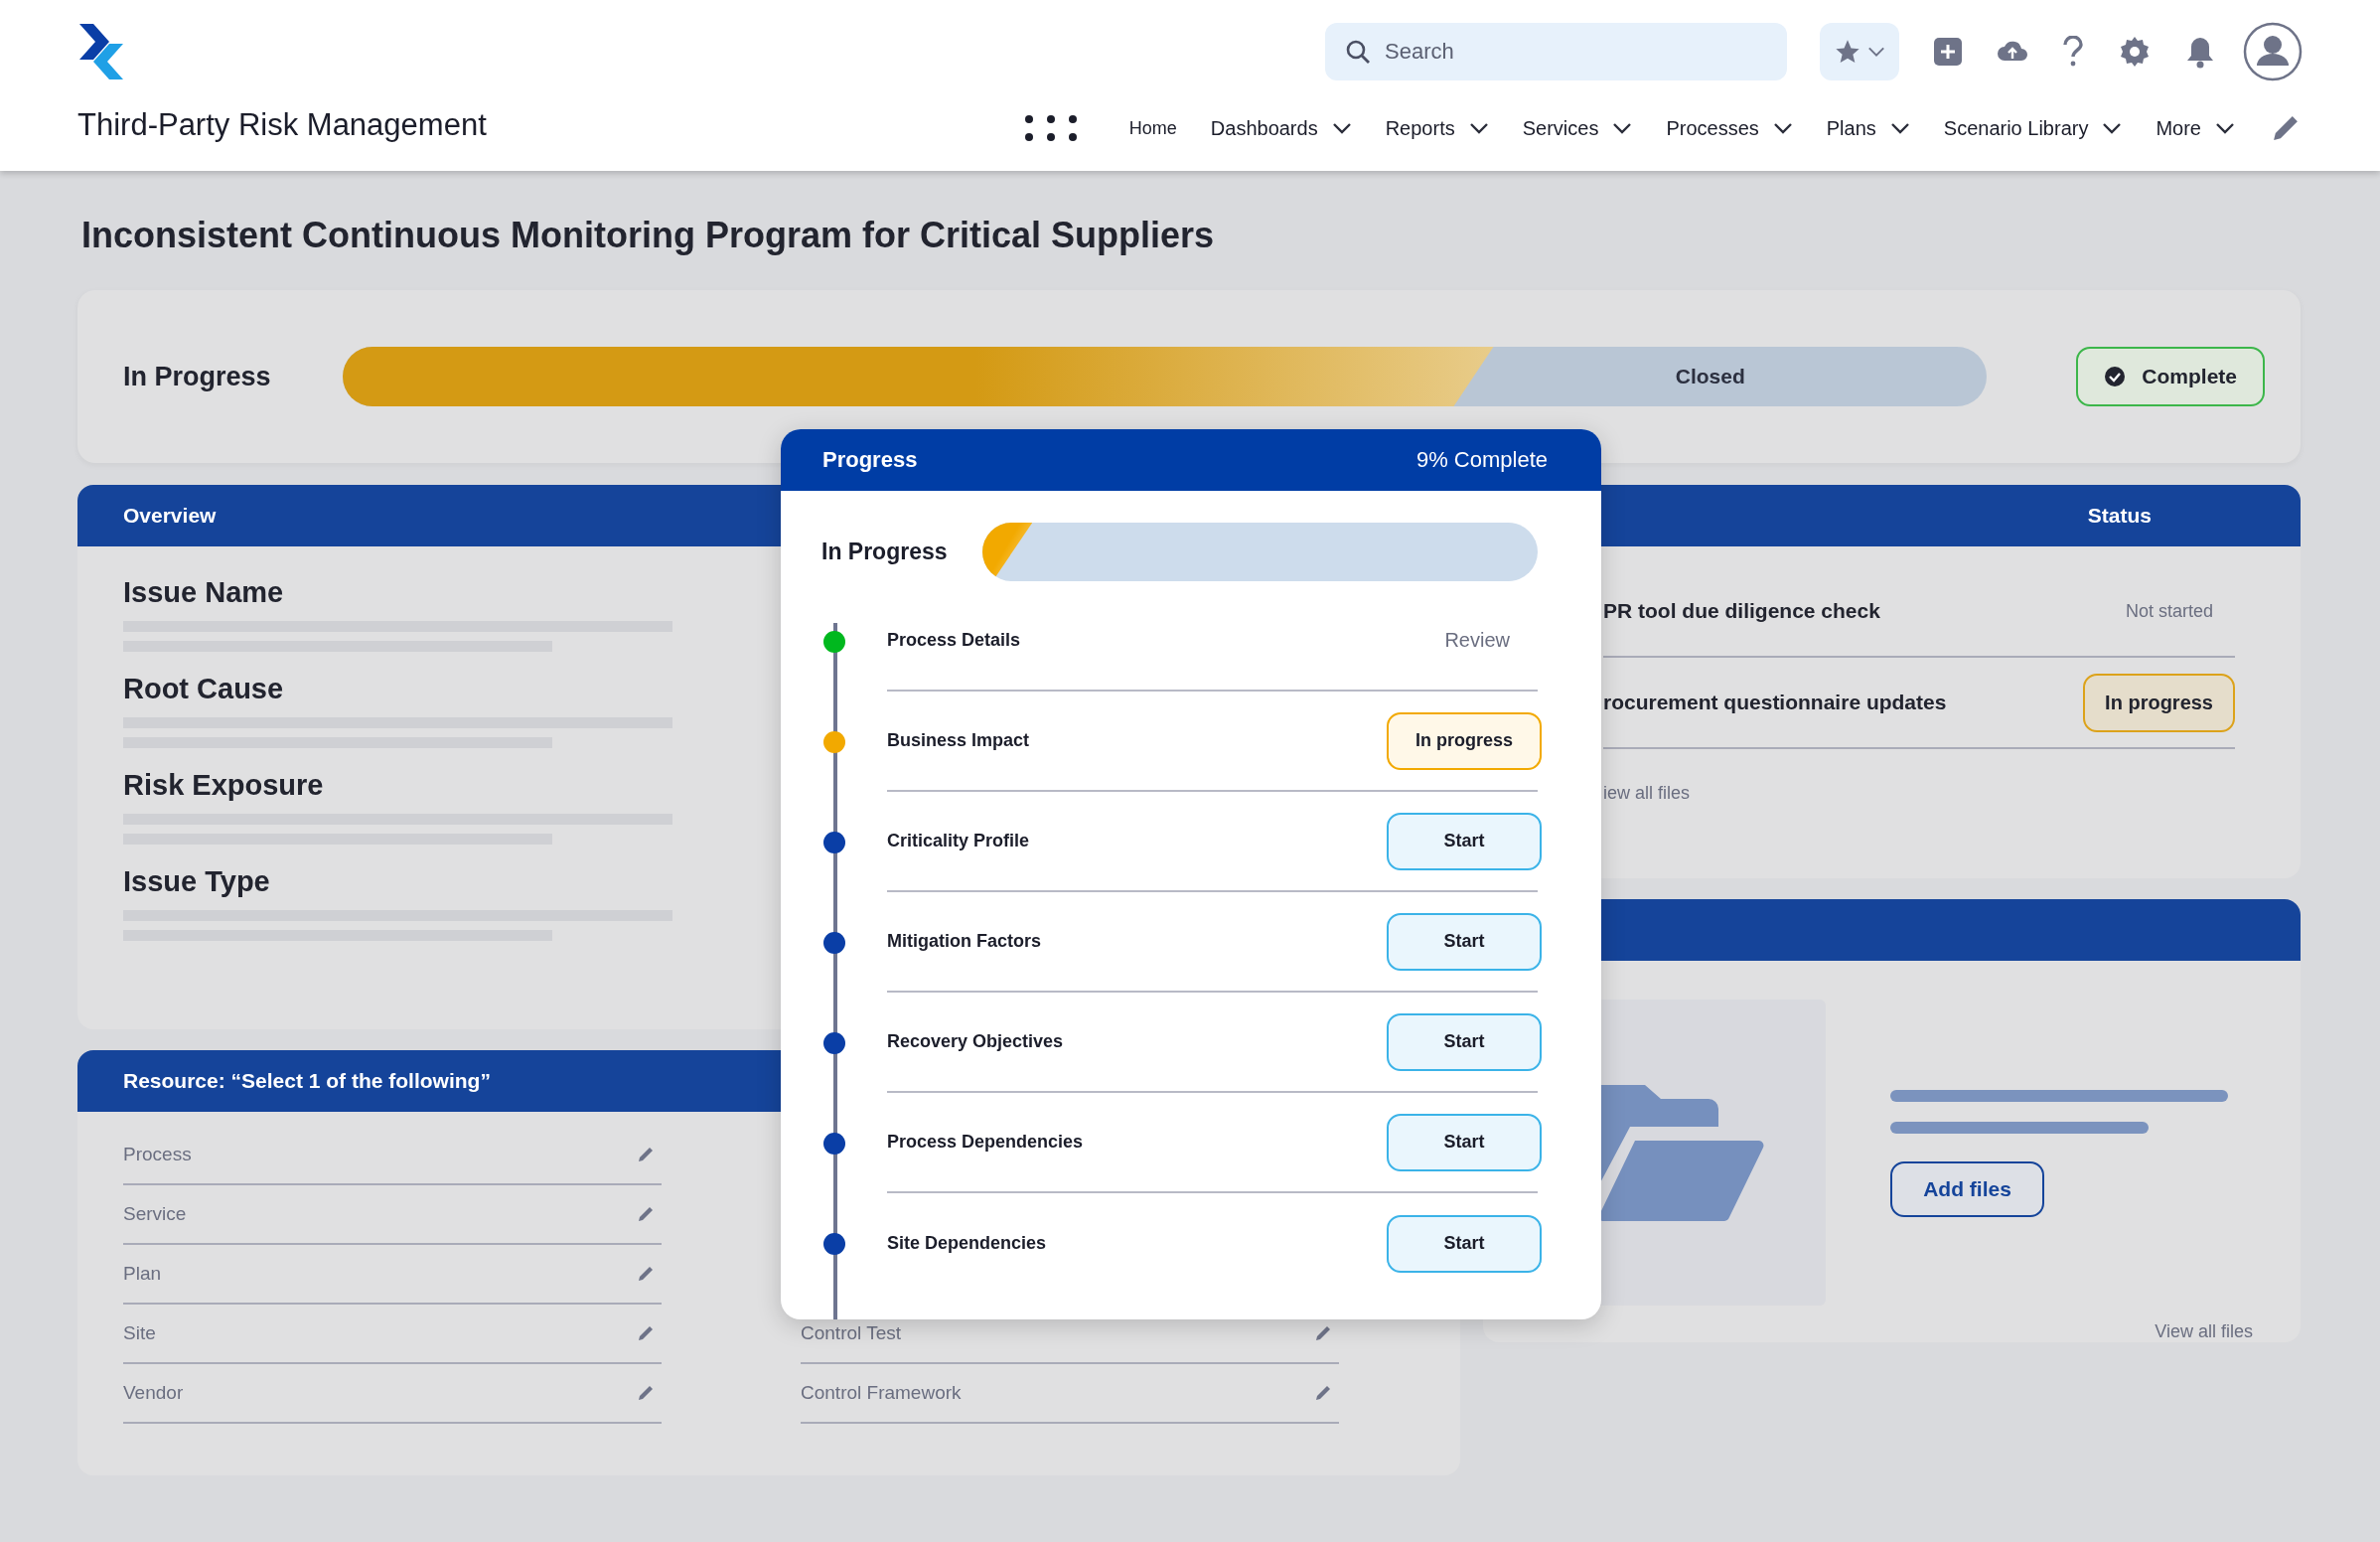  I want to click on app-grid-icon, so click(1050, 128).